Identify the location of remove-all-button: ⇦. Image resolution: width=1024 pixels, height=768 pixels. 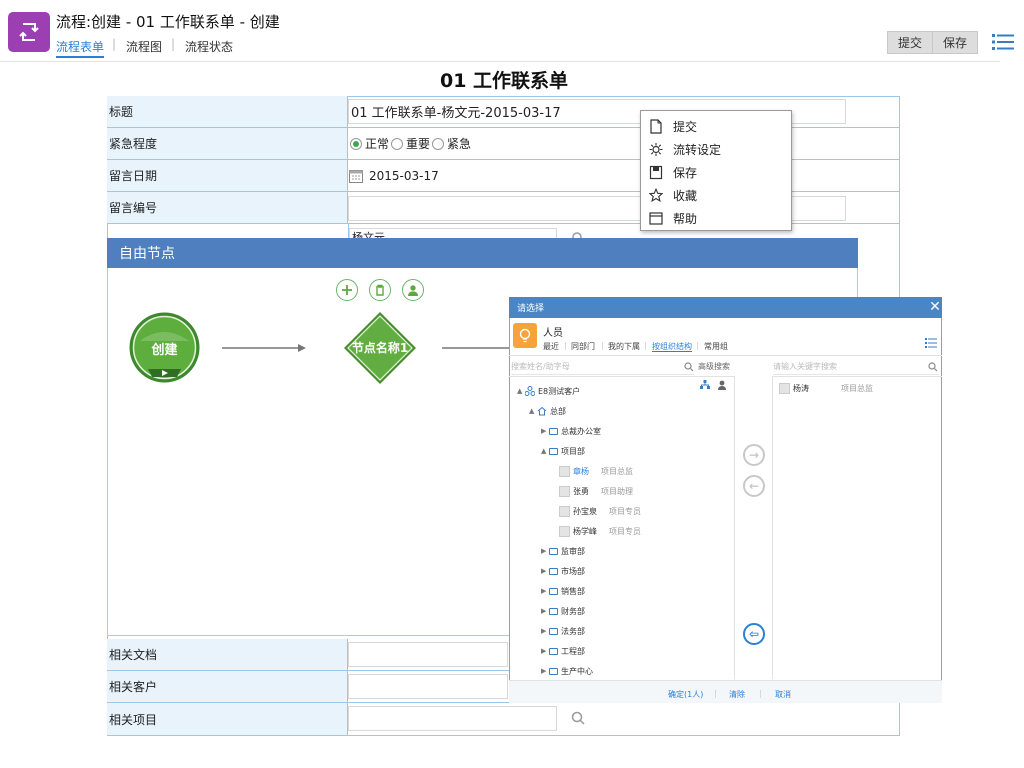
(754, 634).